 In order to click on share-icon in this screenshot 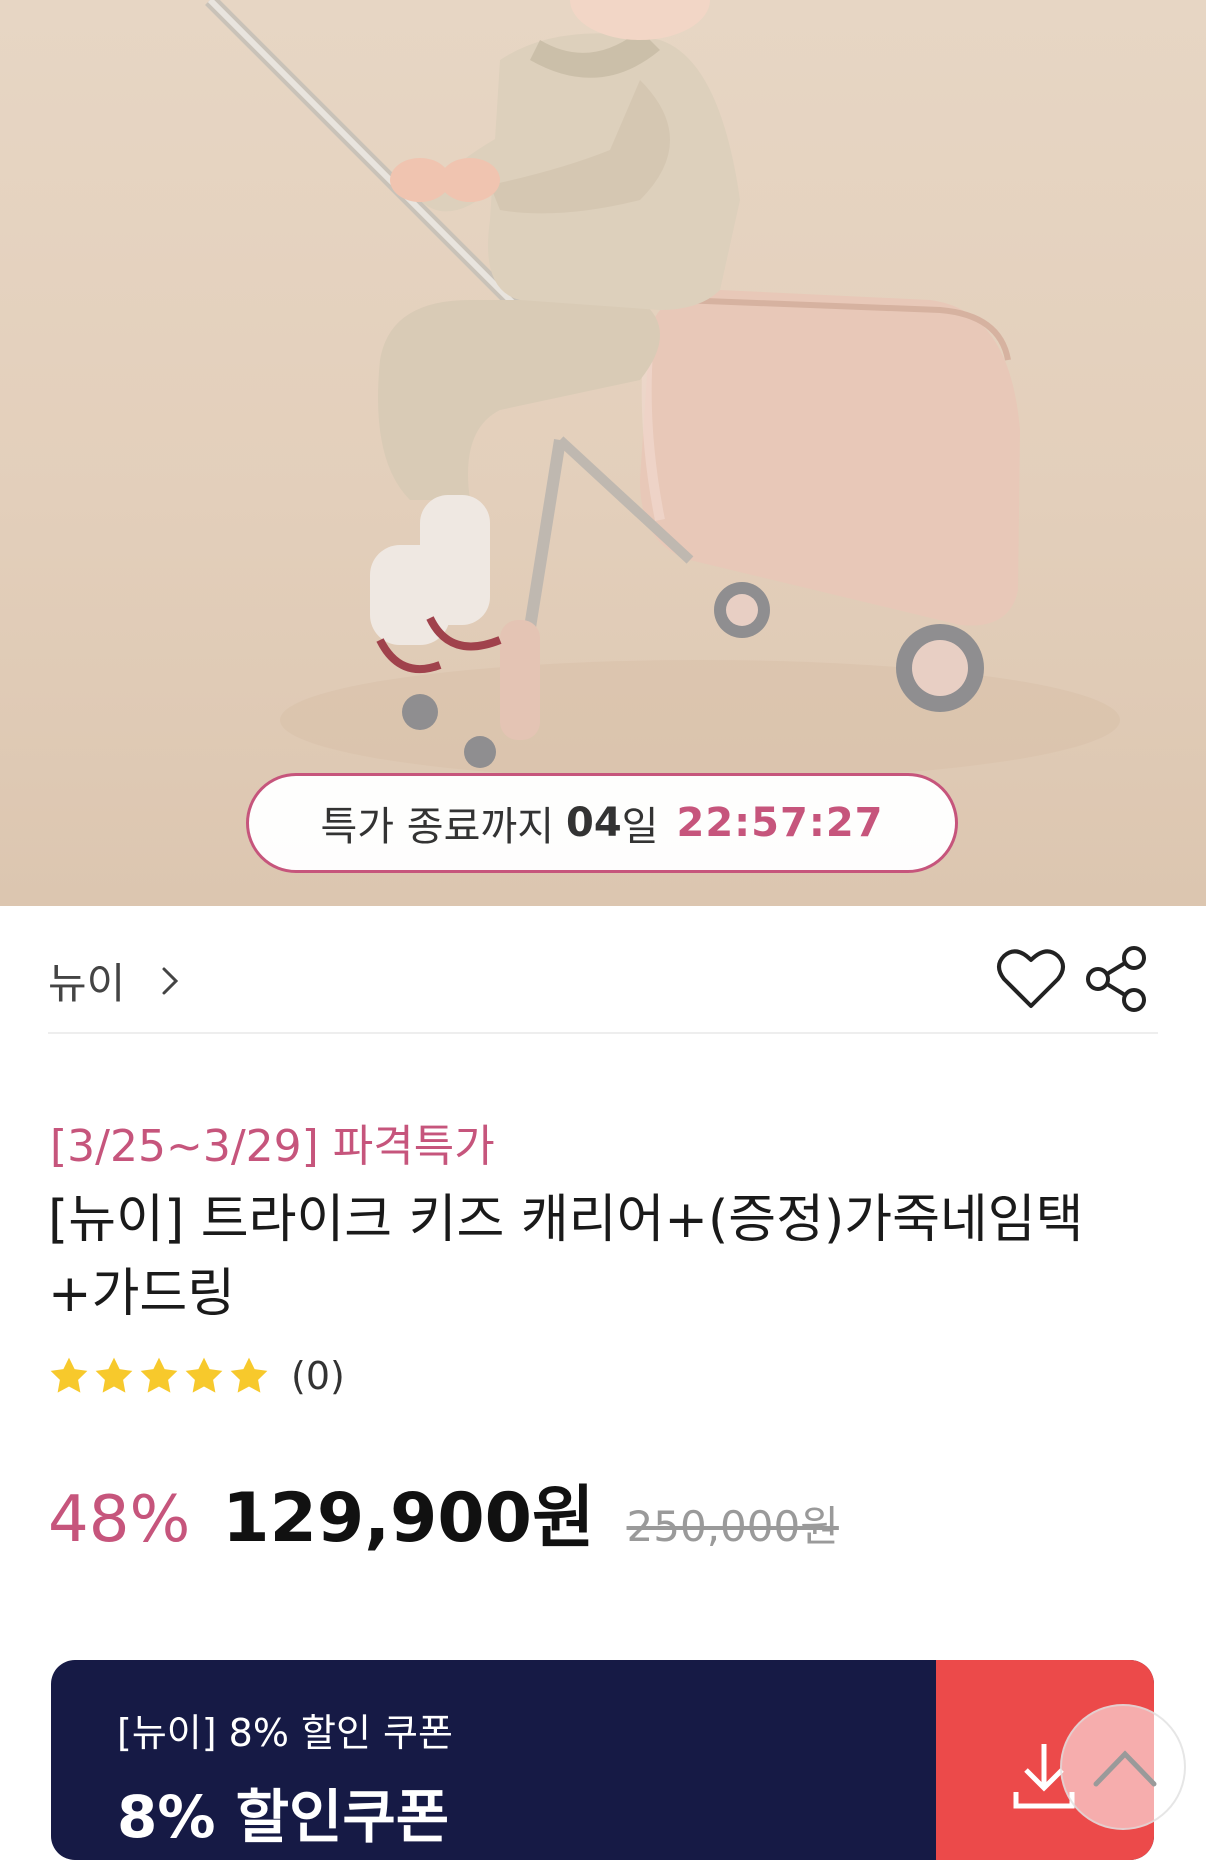, I will do `click(1117, 979)`.